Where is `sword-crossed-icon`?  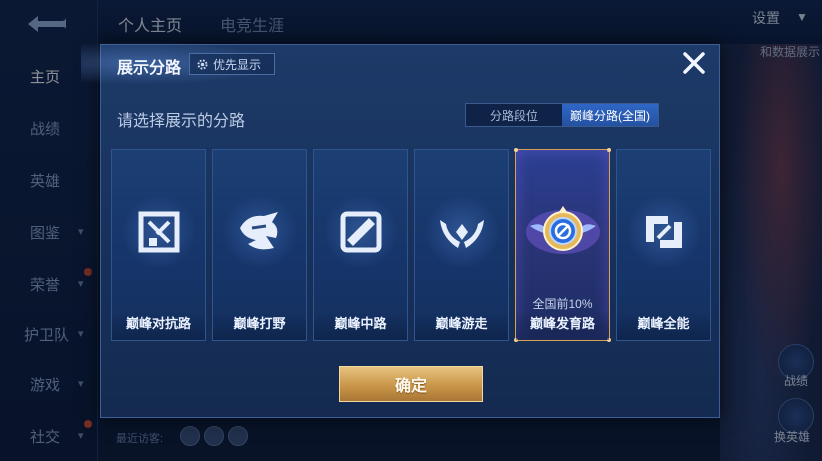 sword-crossed-icon is located at coordinates (159, 232).